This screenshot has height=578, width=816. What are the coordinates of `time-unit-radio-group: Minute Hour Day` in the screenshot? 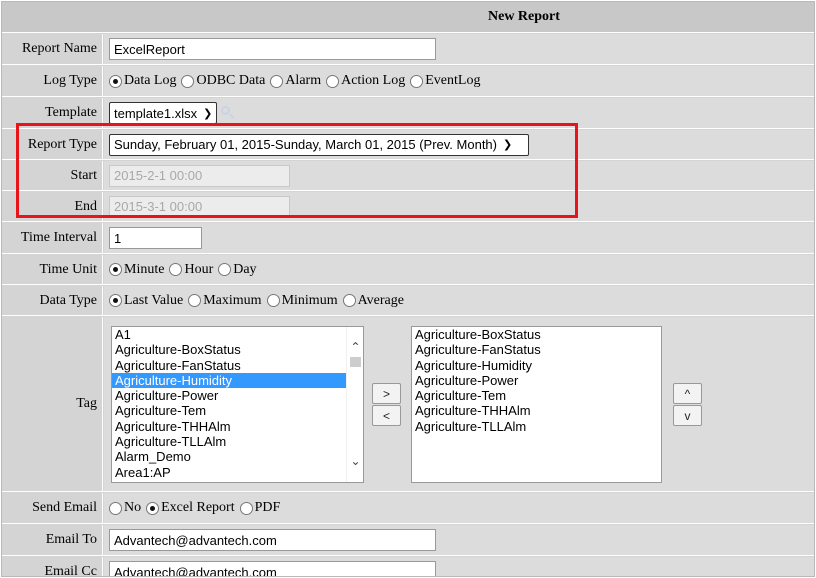 It's located at (185, 270).